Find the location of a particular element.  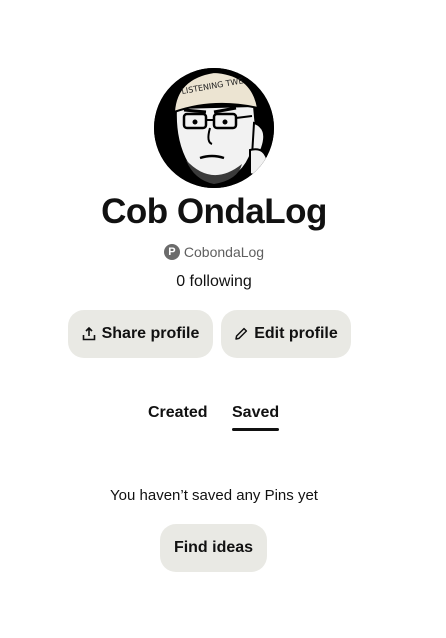

profile-handle-row: P CobondaLog is located at coordinates (214, 252).